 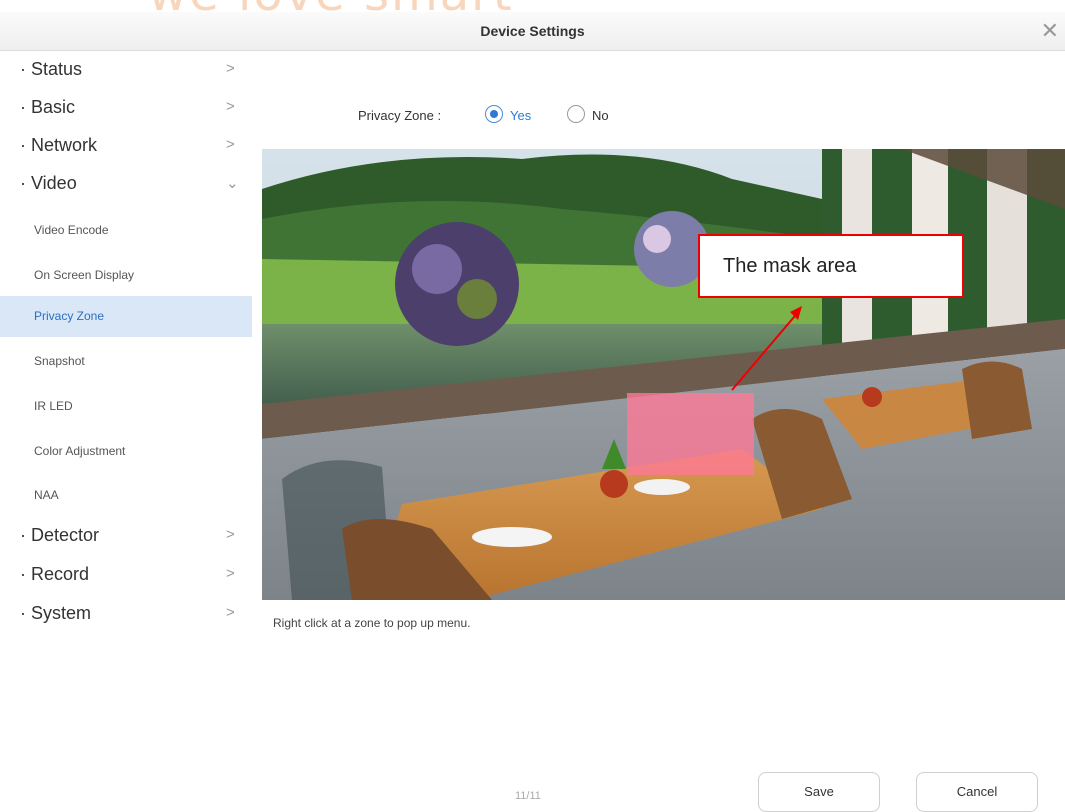 I want to click on sidebar-subitem-label: Privacy Zone, so click(x=69, y=316).